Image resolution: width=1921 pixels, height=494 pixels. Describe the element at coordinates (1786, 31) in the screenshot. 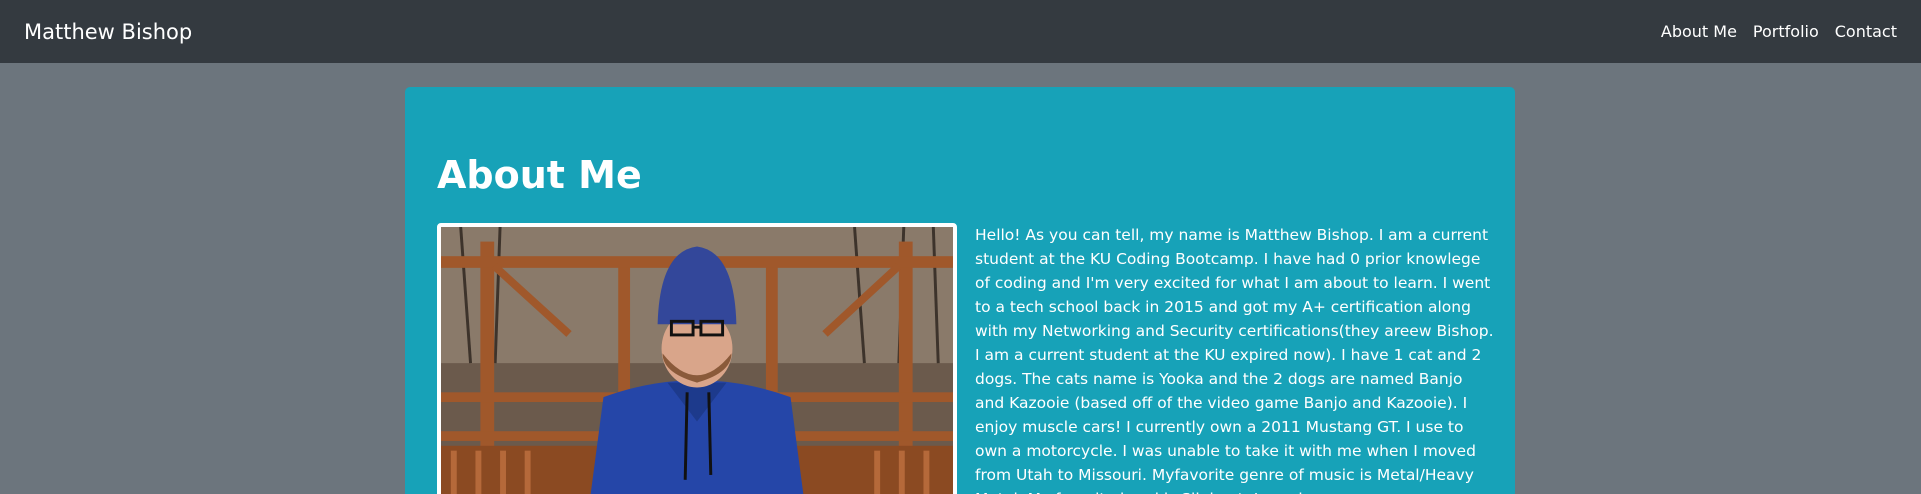

I see `nav-link-portfolio: Portfolio` at that location.